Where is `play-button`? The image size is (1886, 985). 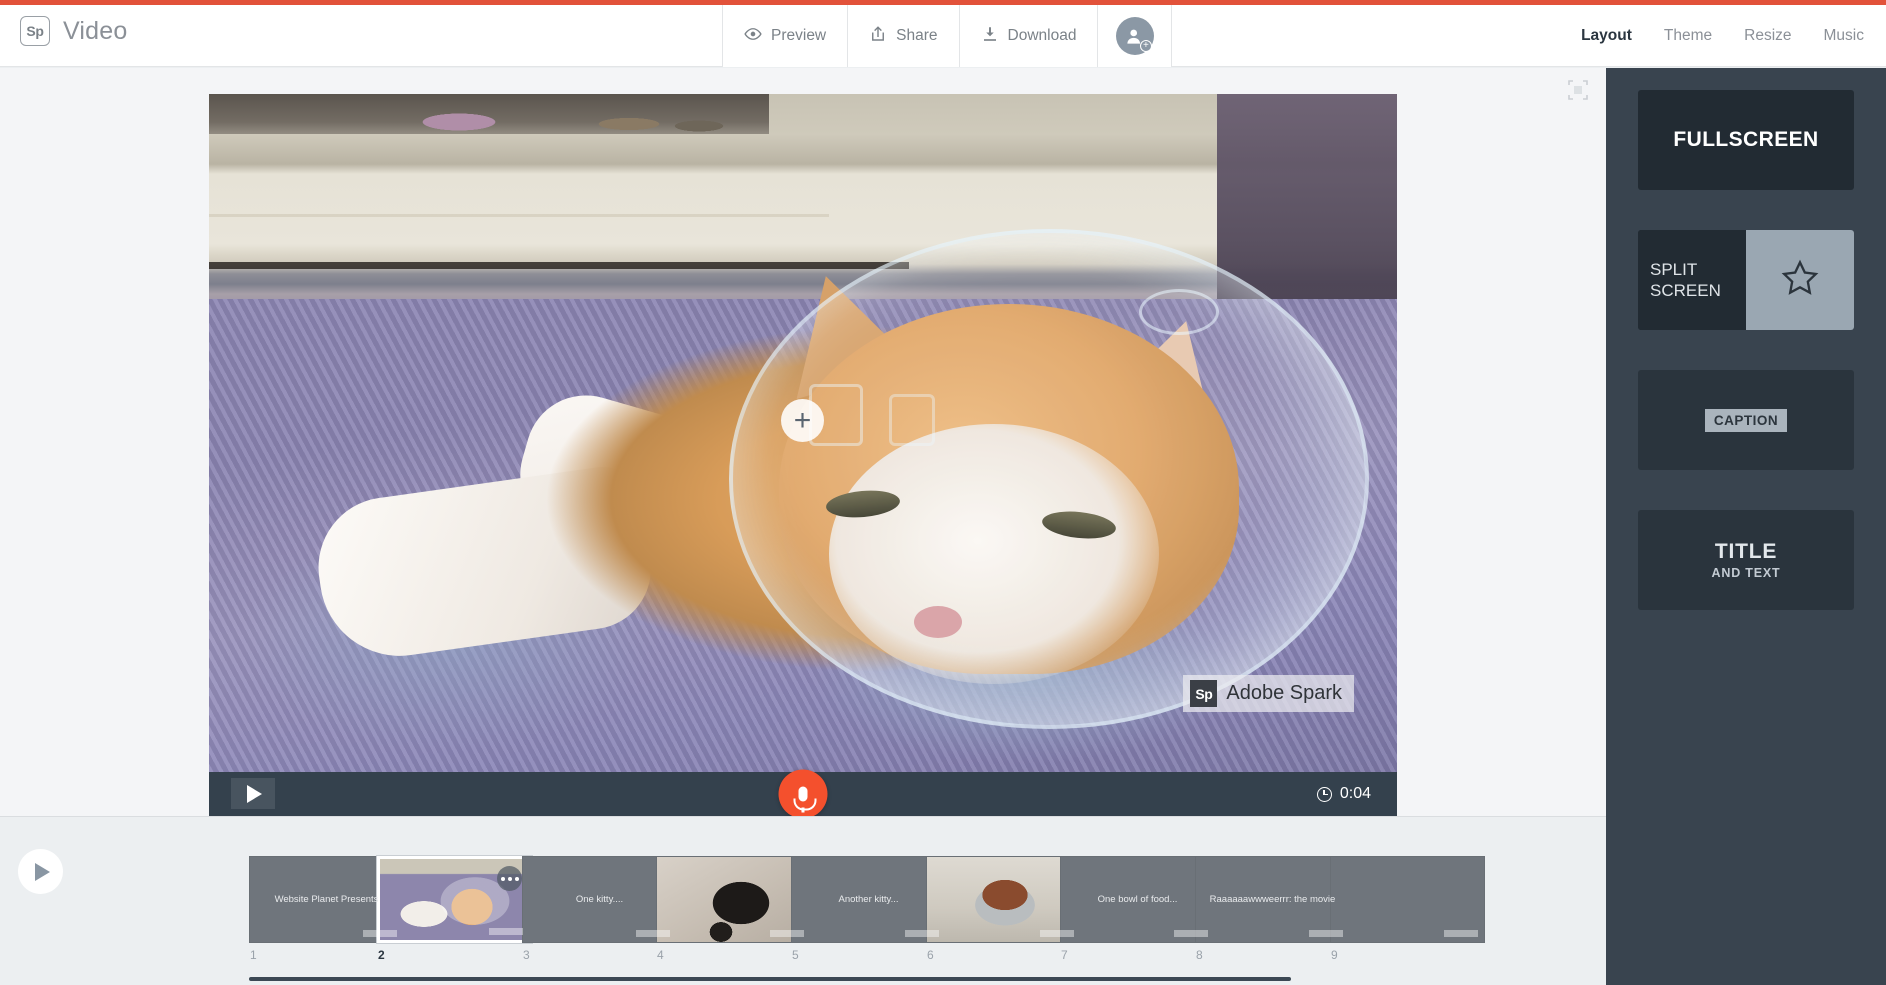 play-button is located at coordinates (253, 793).